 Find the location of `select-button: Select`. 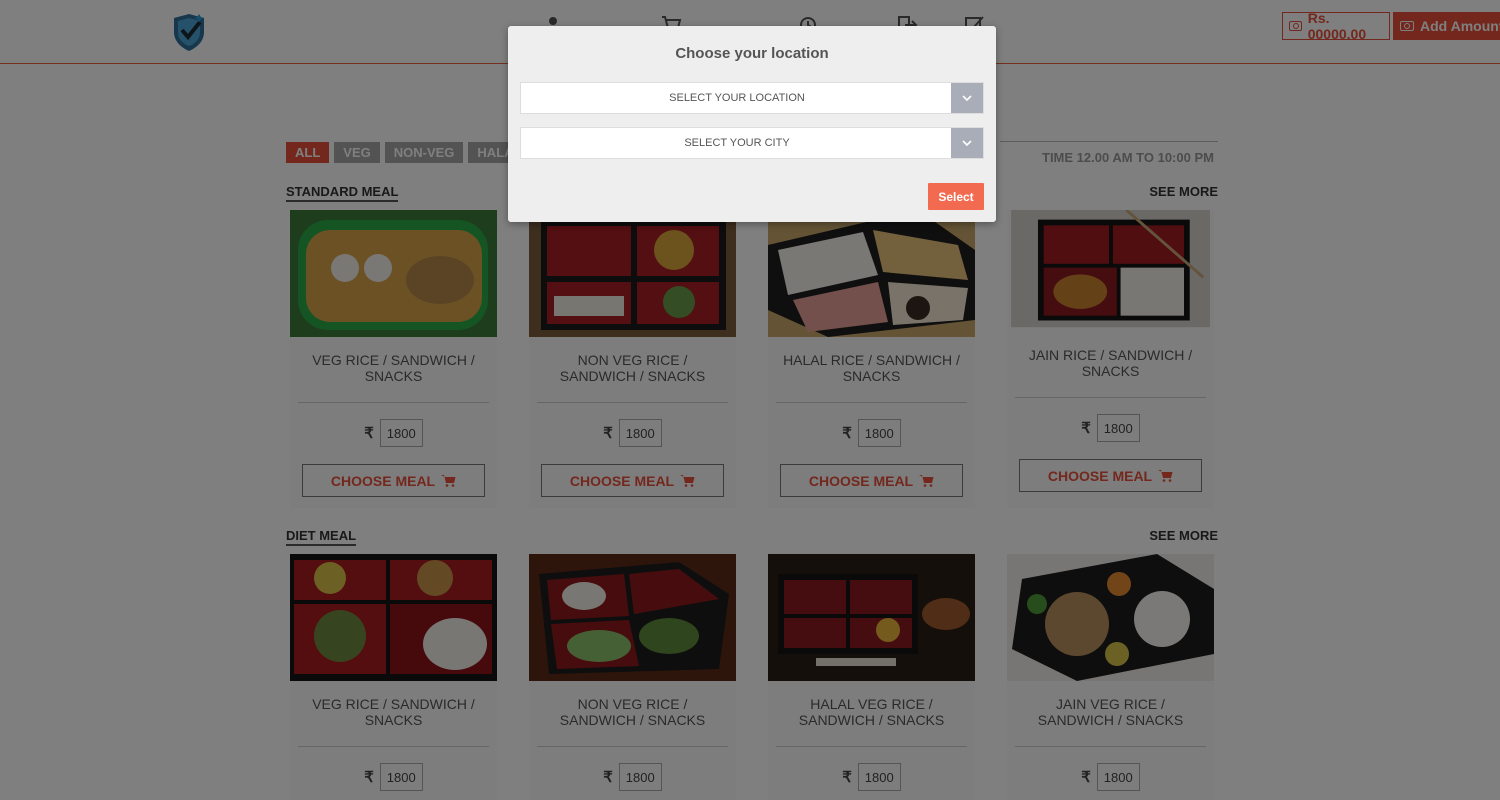

select-button: Select is located at coordinates (956, 196).